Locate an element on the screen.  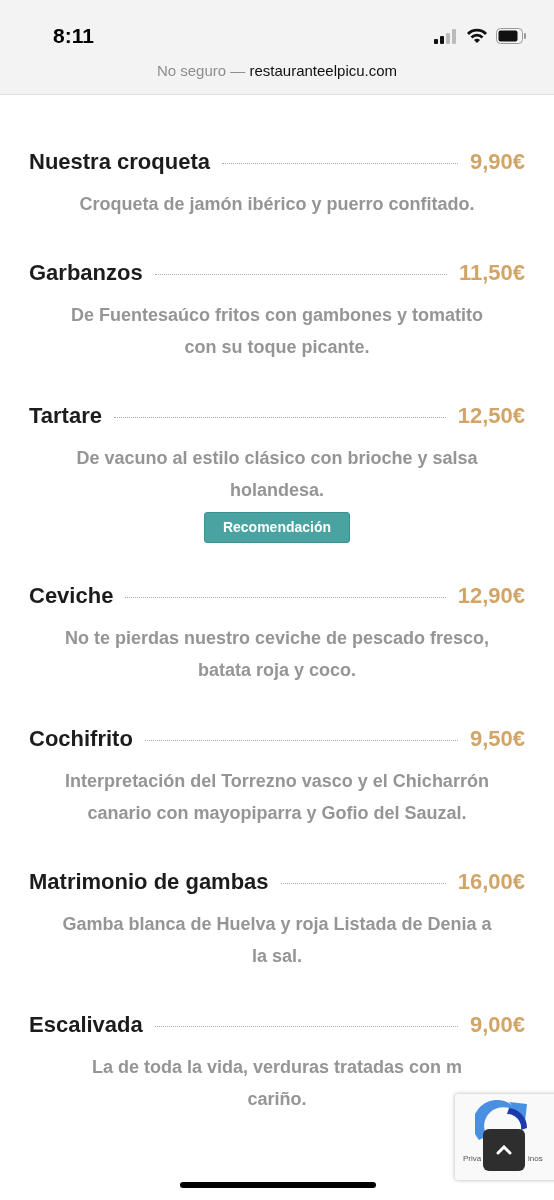
dish-description: De vacuno al estilo clásico con brioche y salsa holandesa. is located at coordinates (277, 474).